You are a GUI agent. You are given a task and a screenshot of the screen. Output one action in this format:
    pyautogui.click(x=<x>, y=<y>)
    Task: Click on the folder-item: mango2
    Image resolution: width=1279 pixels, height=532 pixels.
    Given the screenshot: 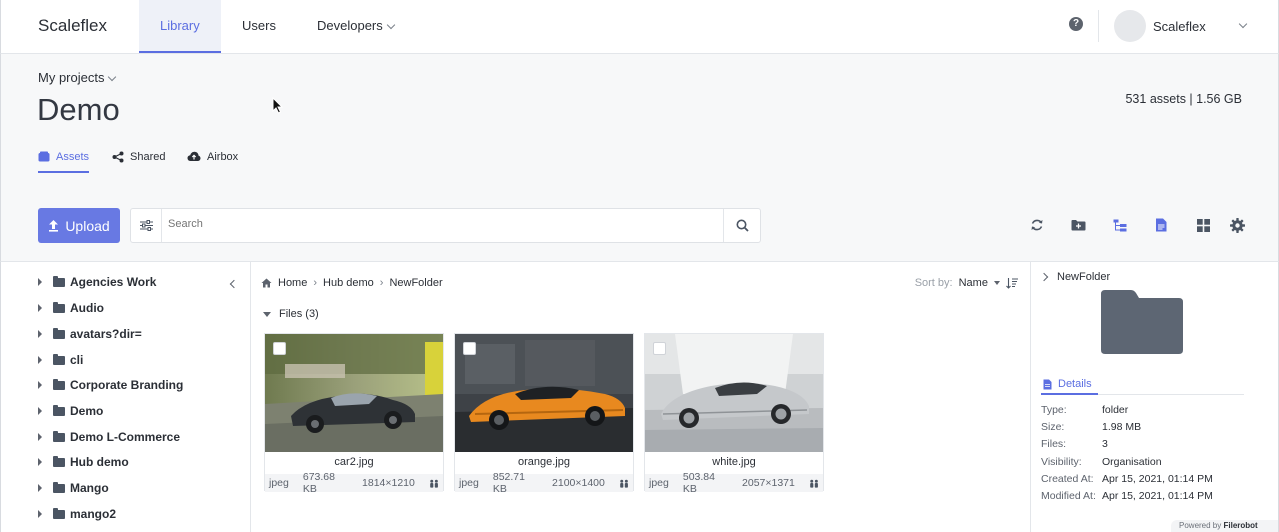 What is the action you would take?
    pyautogui.click(x=77, y=514)
    